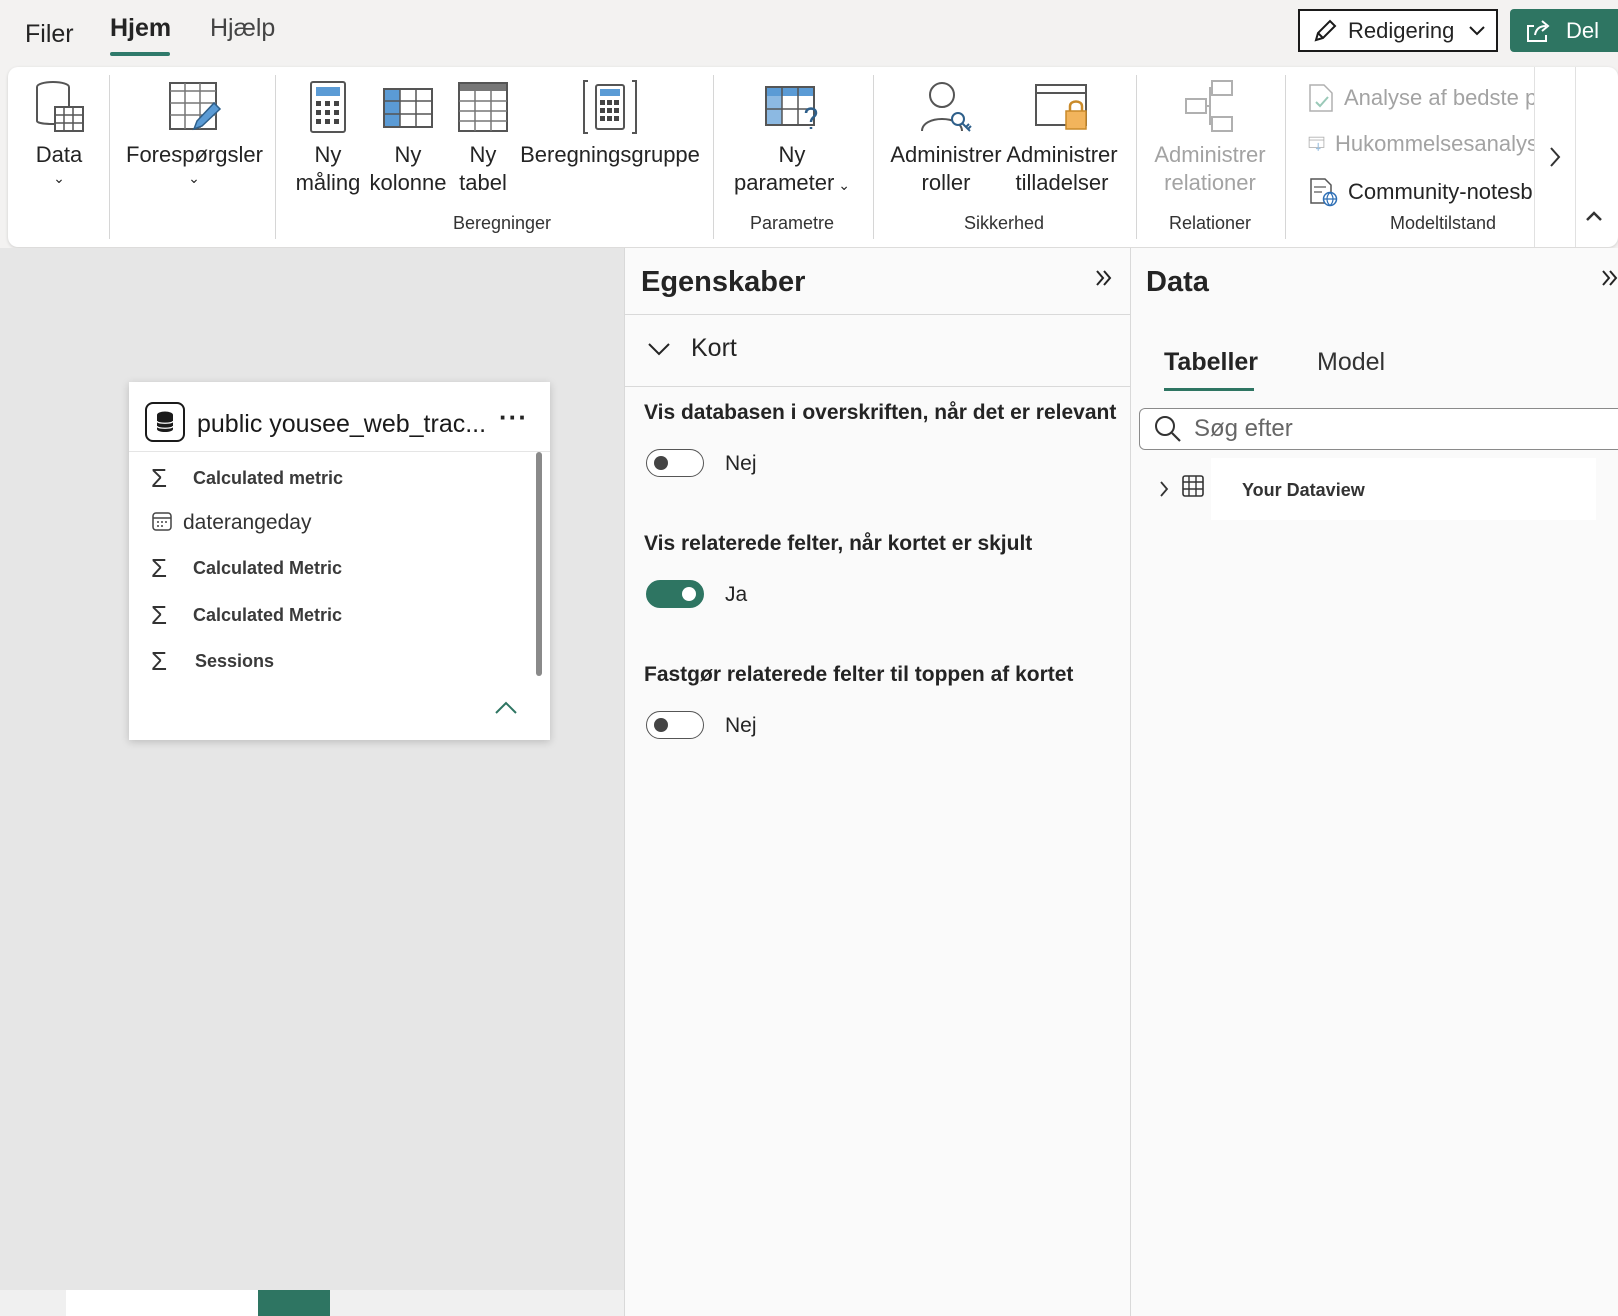  I want to click on field-item: daterangeday, so click(231, 523).